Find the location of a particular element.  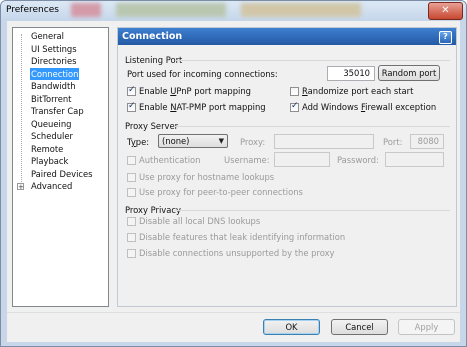

proxy-port-label: Port: is located at coordinates (393, 142).